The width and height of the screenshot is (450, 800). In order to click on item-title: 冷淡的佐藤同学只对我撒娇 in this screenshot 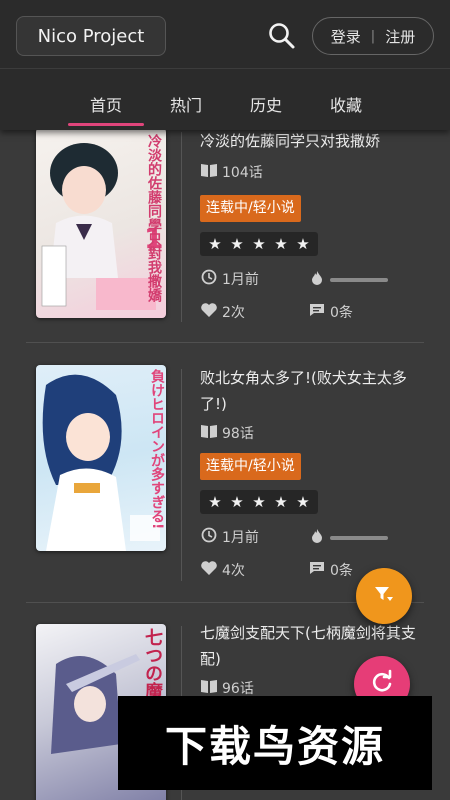, I will do `click(310, 141)`.